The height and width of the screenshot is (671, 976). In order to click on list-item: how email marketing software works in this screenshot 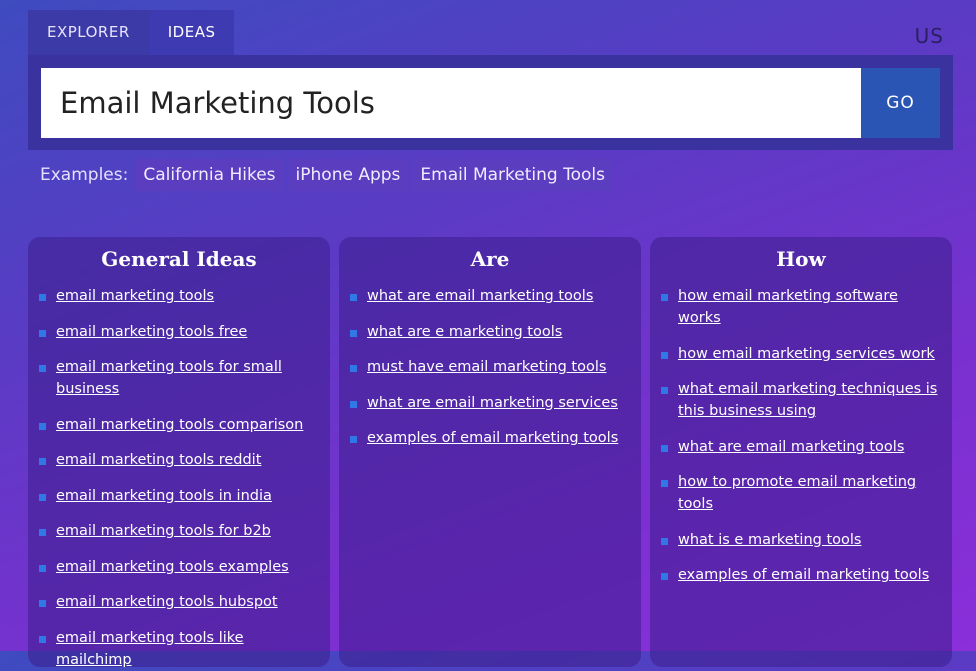, I will do `click(801, 307)`.